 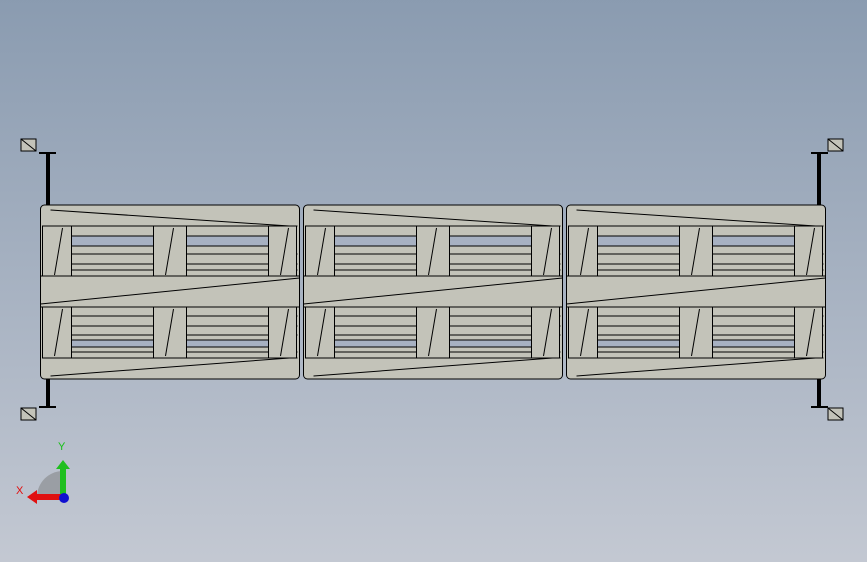 What do you see at coordinates (62, 447) in the screenshot?
I see `y-axis-label: Y` at bounding box center [62, 447].